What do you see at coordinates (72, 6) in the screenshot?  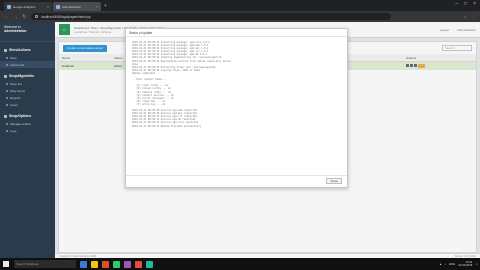 I see `tab-title: Administration` at bounding box center [72, 6].